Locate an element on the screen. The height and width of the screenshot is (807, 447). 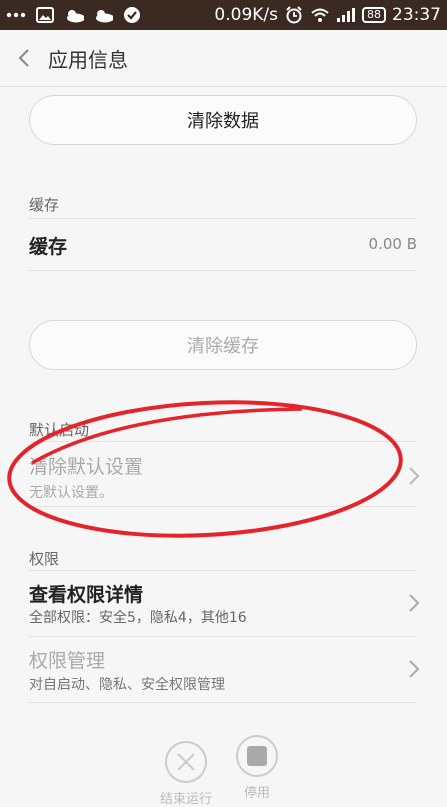
battery-level: 88 is located at coordinates (374, 15).